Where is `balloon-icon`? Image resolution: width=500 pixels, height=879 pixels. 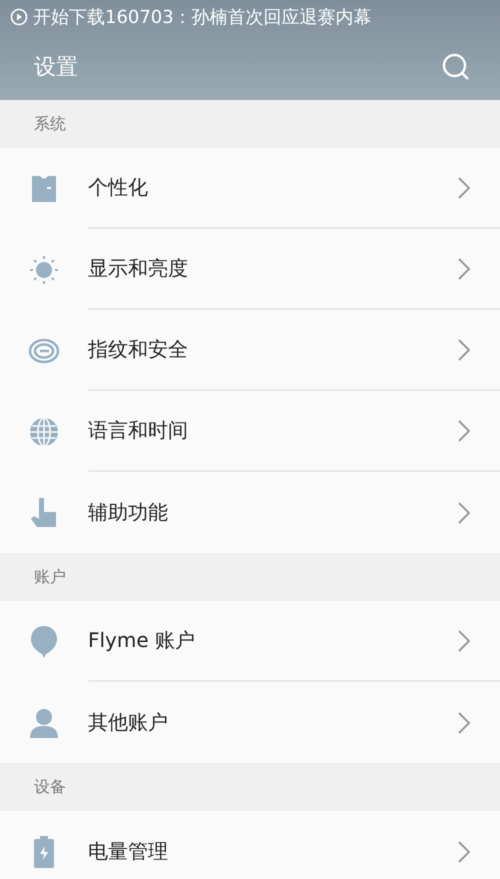 balloon-icon is located at coordinates (44, 641).